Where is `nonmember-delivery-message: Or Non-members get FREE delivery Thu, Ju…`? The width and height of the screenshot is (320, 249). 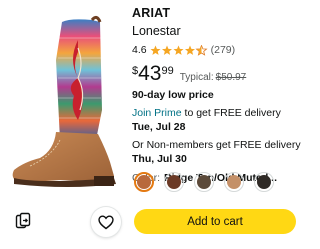
nonmember-delivery-message: Or Non-members get FREE delivery Thu, Ju… is located at coordinates (218, 152).